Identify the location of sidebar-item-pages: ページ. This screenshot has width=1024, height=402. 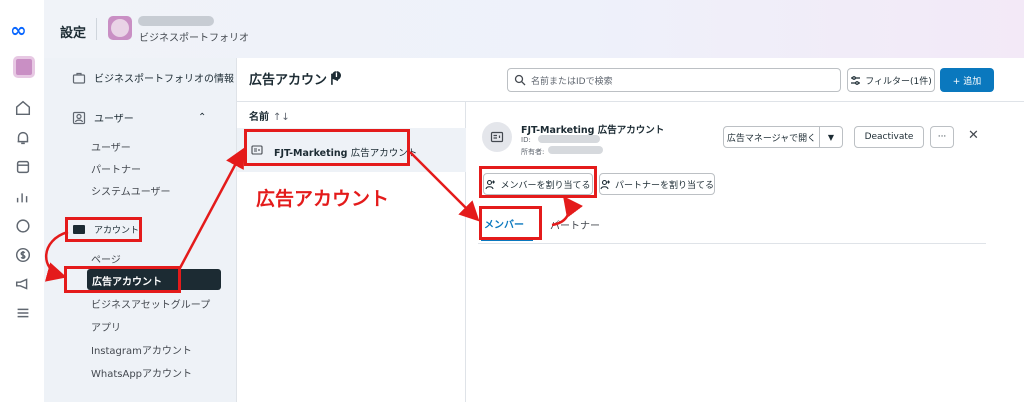
(106, 258).